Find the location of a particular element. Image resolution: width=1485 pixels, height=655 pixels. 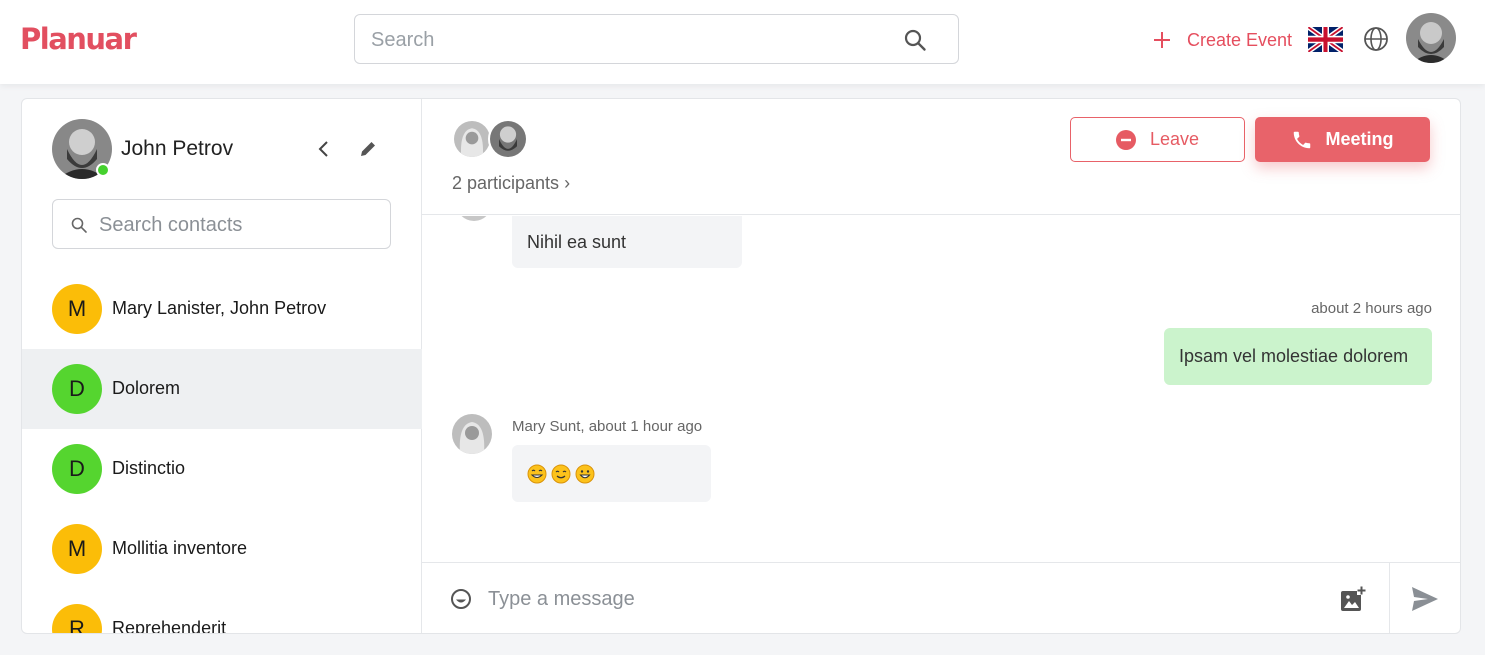

user-avatar is located at coordinates (1431, 38).